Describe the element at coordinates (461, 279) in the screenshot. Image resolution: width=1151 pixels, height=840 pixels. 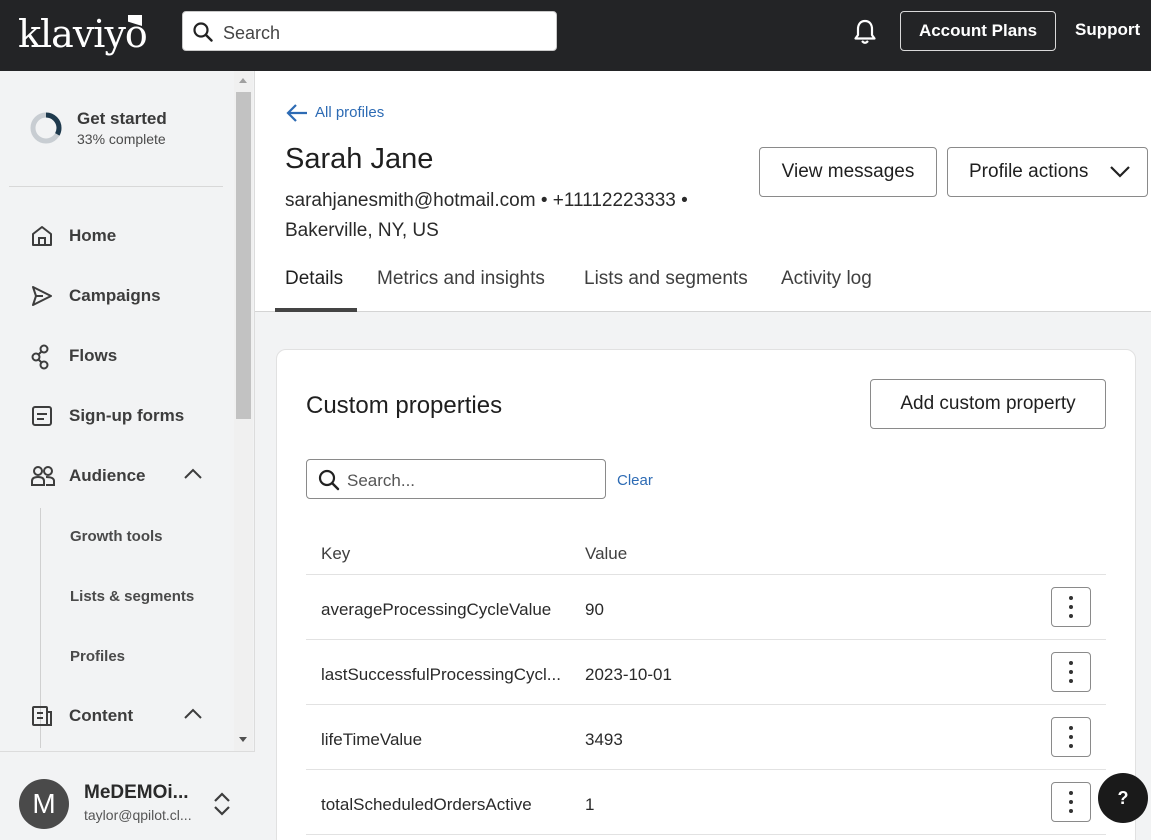
I see `tab-metrics-insights: Metrics and insights` at that location.